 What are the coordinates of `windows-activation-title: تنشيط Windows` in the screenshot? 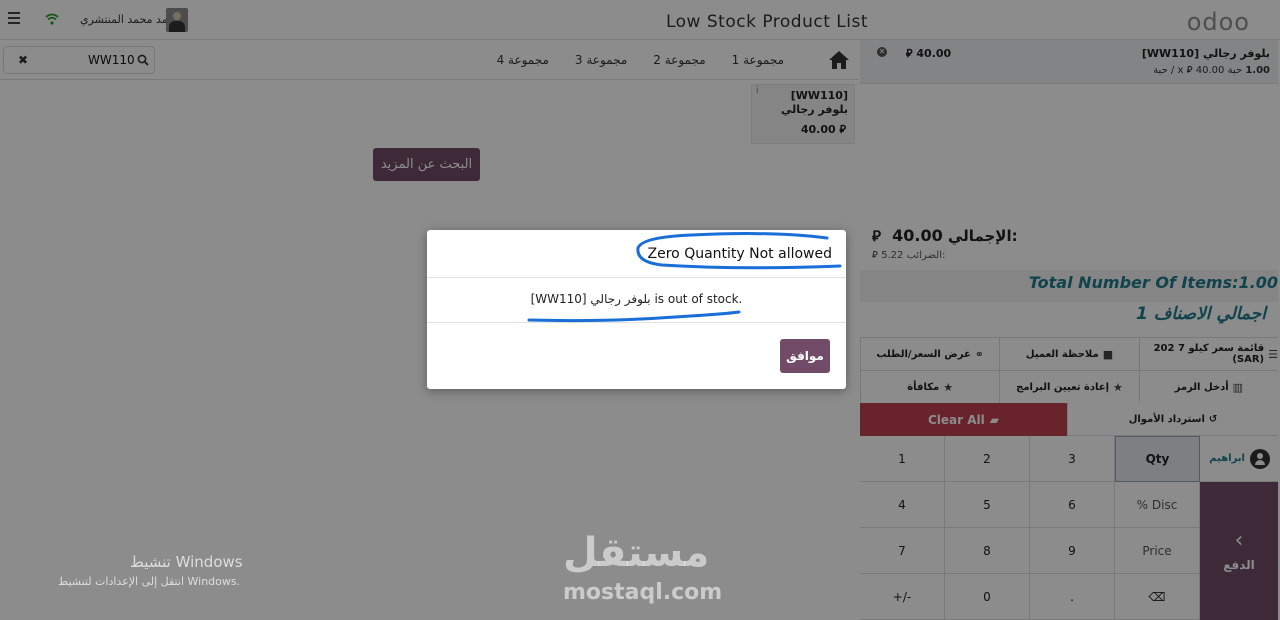 It's located at (186, 562).